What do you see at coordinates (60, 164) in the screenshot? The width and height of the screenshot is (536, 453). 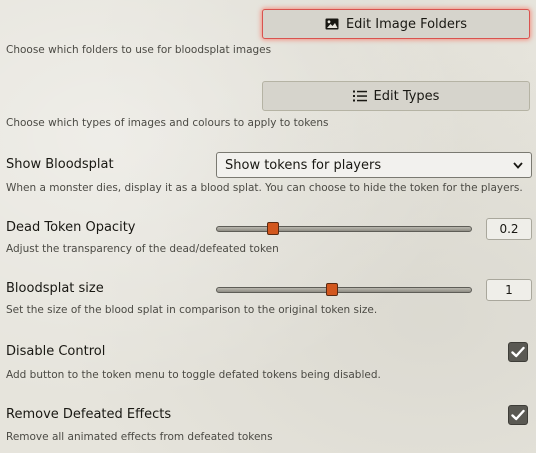 I see `show-bloodsplat-label: Show Bloodsplat` at bounding box center [60, 164].